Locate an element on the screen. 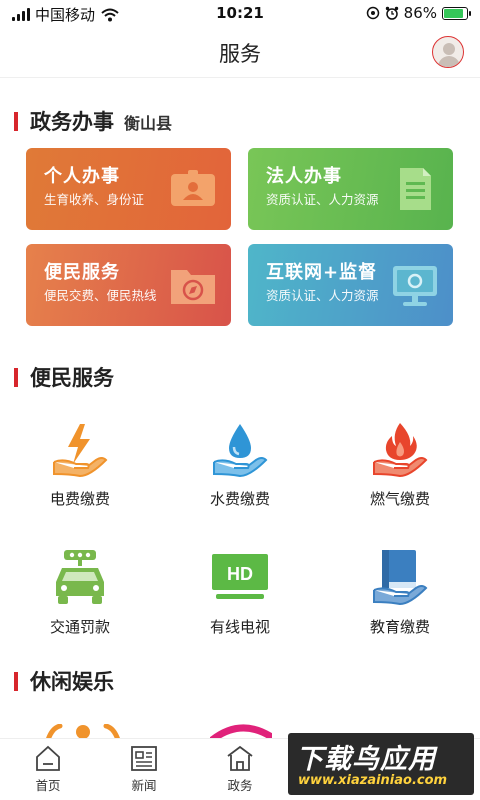 Image resolution: width=480 pixels, height=800 pixels. card-personal-affairs: 个人办事 生育收养、身份证 is located at coordinates (128, 189).